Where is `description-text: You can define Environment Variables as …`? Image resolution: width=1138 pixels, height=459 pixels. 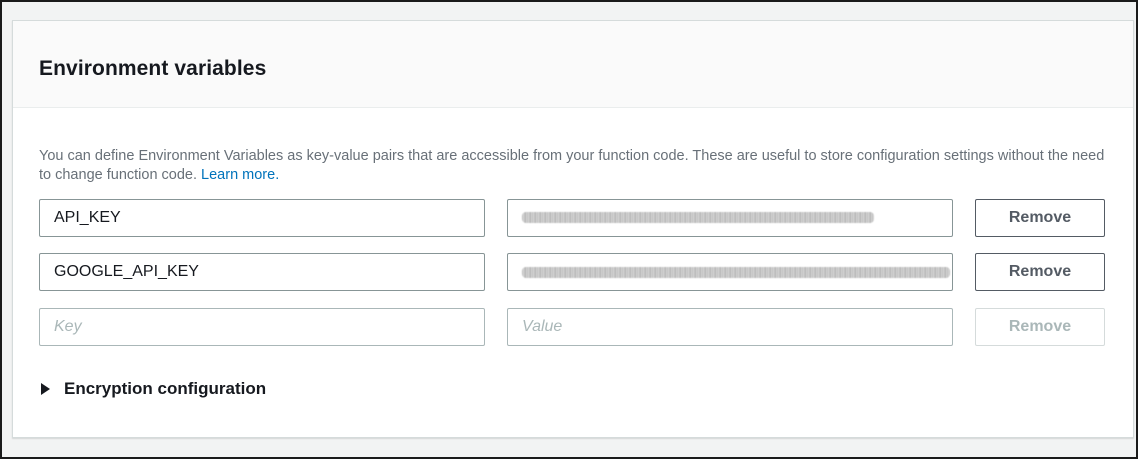
description-text: You can define Environment Variables as … is located at coordinates (572, 165).